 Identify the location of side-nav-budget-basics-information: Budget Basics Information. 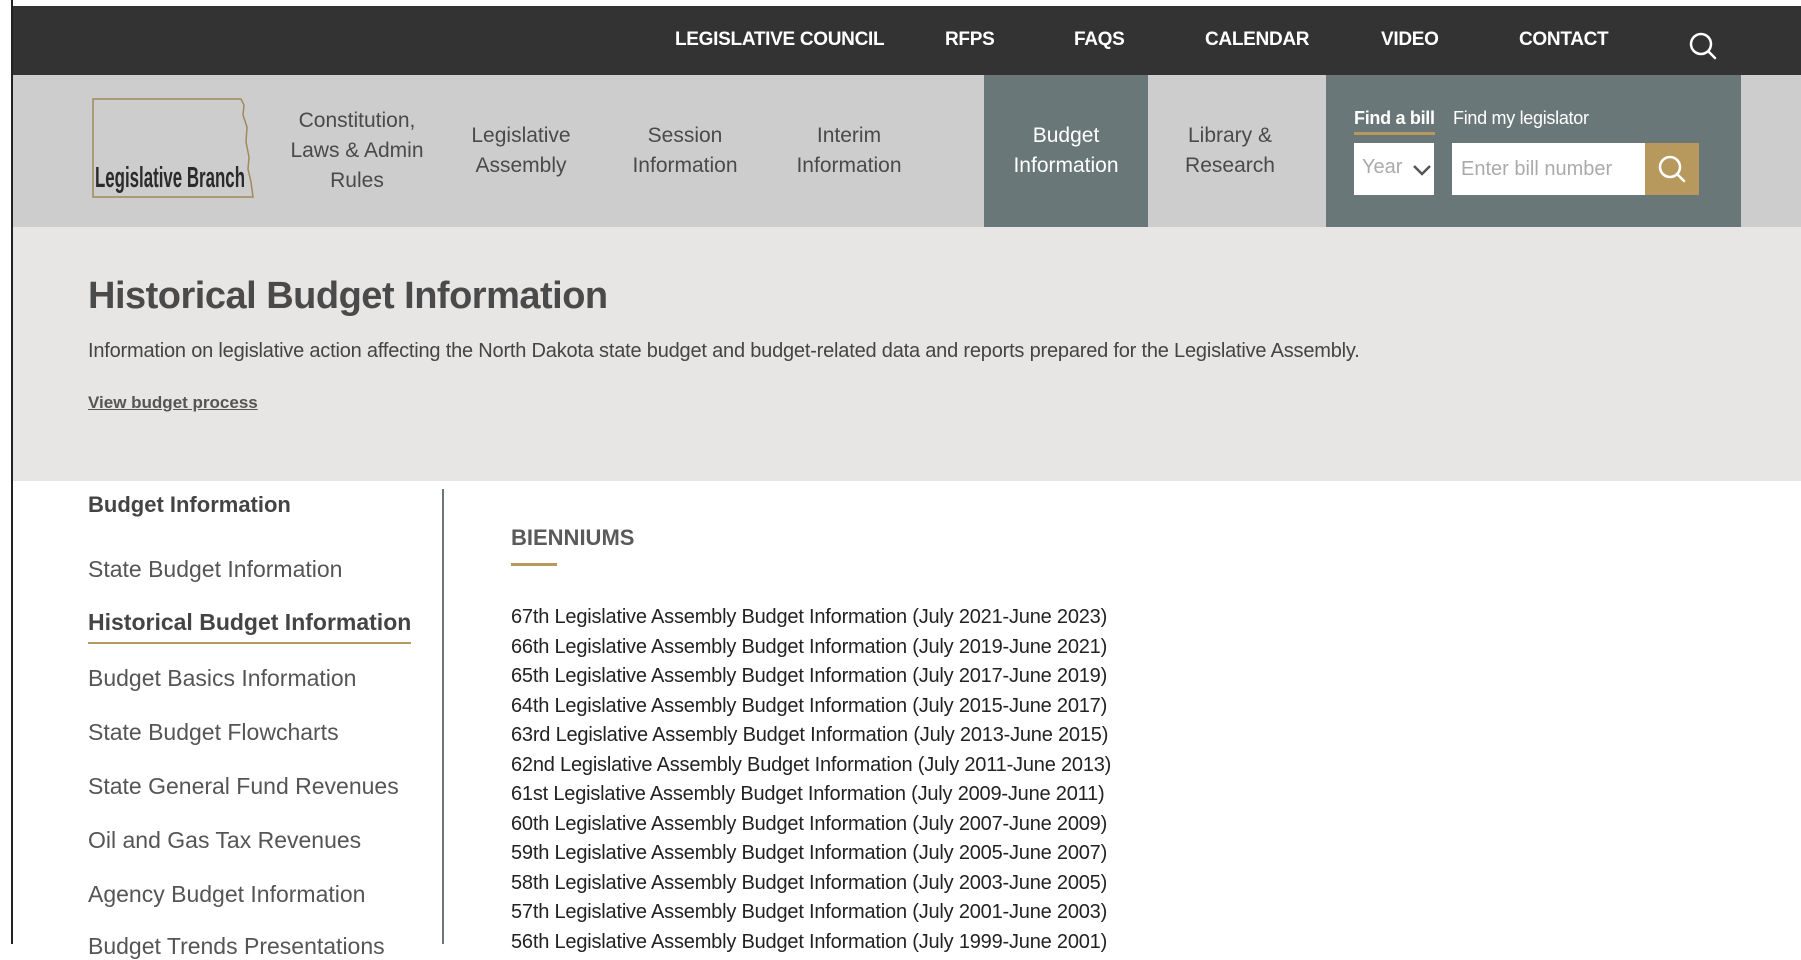
(222, 678).